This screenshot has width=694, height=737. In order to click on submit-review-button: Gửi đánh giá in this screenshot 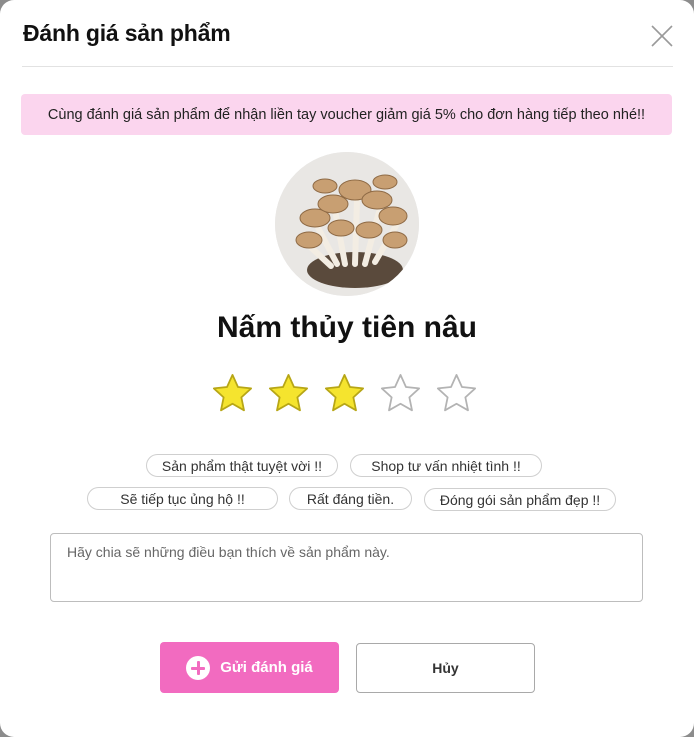, I will do `click(249, 667)`.